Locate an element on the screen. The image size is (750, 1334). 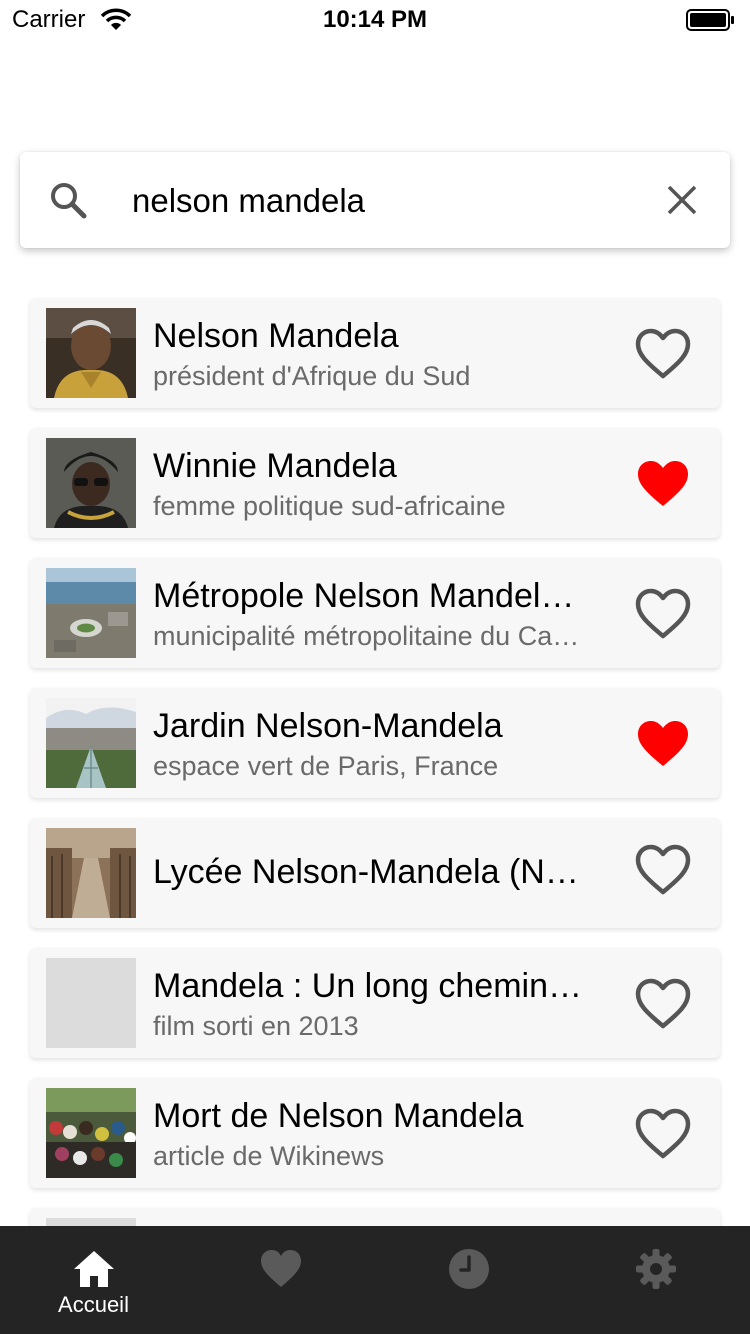
result-title: Nelson Mandela is located at coordinates (276, 336).